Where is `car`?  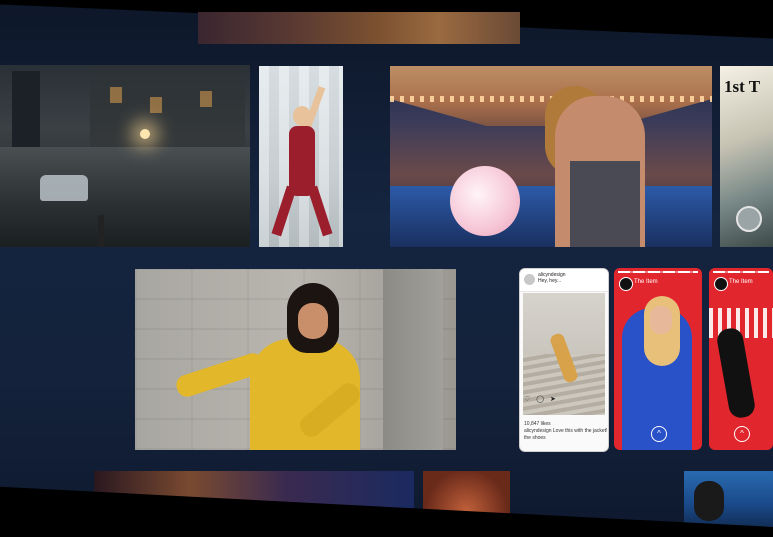 car is located at coordinates (64, 188).